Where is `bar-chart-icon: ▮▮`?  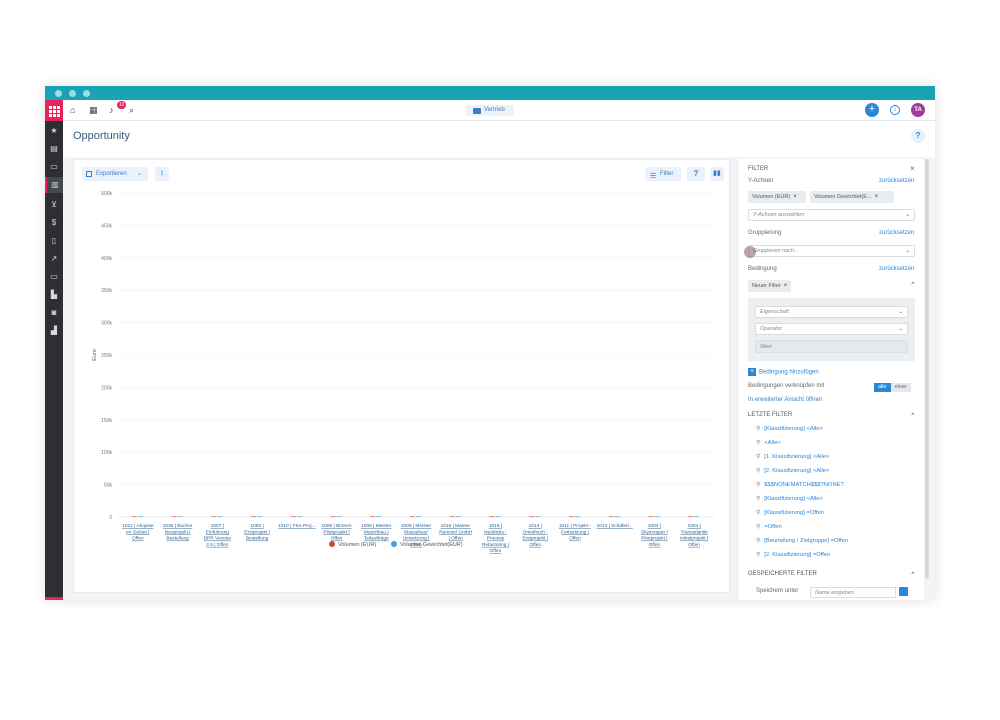
bar-chart-icon: ▮▮ is located at coordinates (717, 174).